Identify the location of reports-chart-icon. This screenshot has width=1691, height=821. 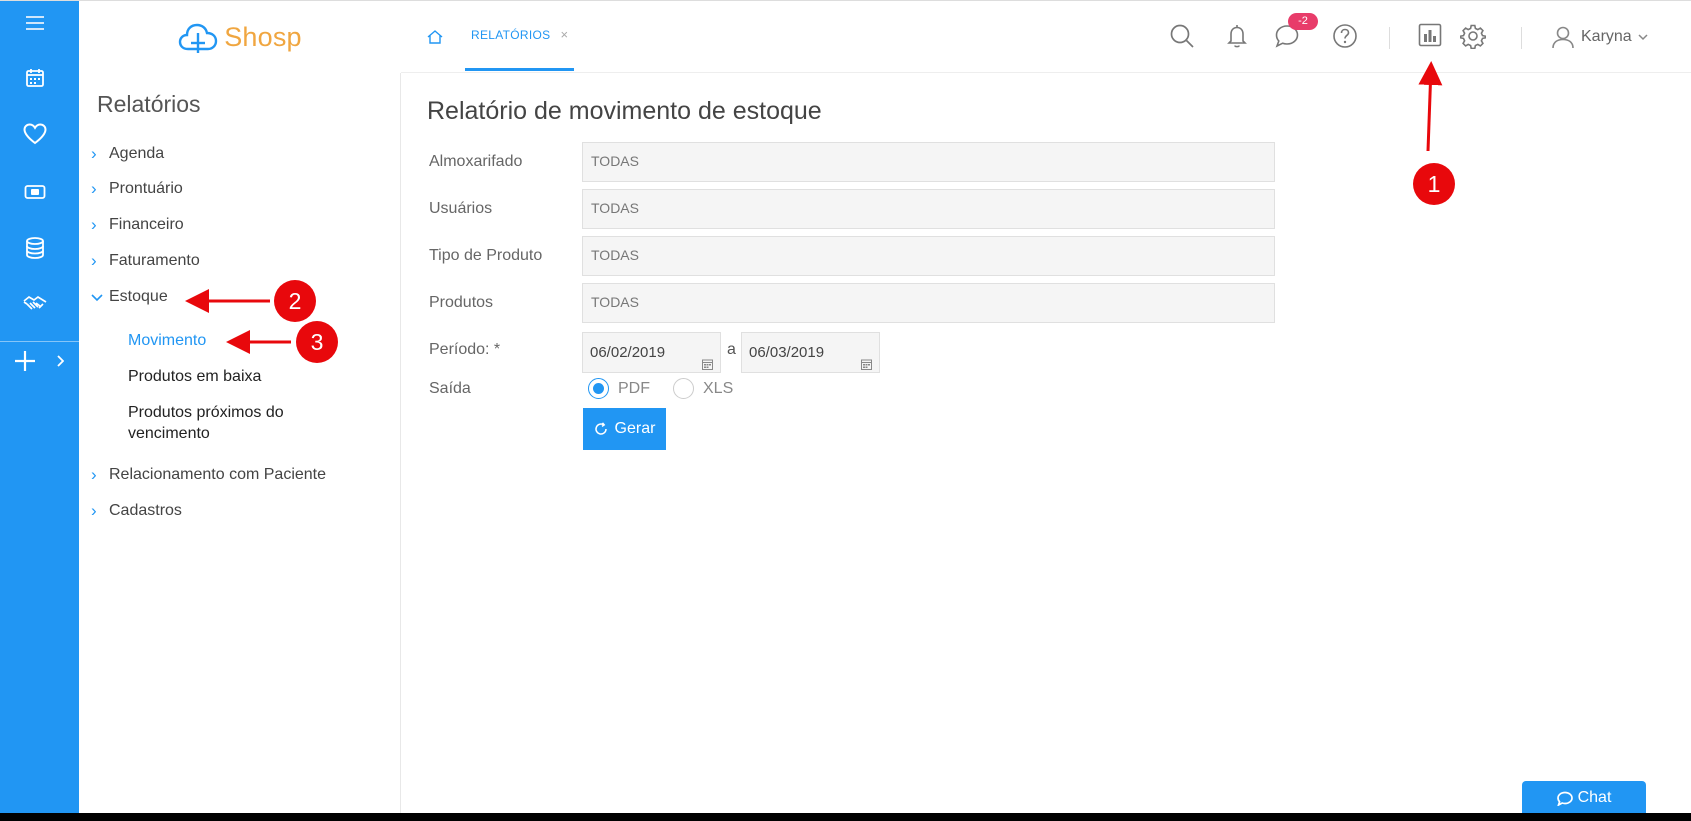
(1430, 37).